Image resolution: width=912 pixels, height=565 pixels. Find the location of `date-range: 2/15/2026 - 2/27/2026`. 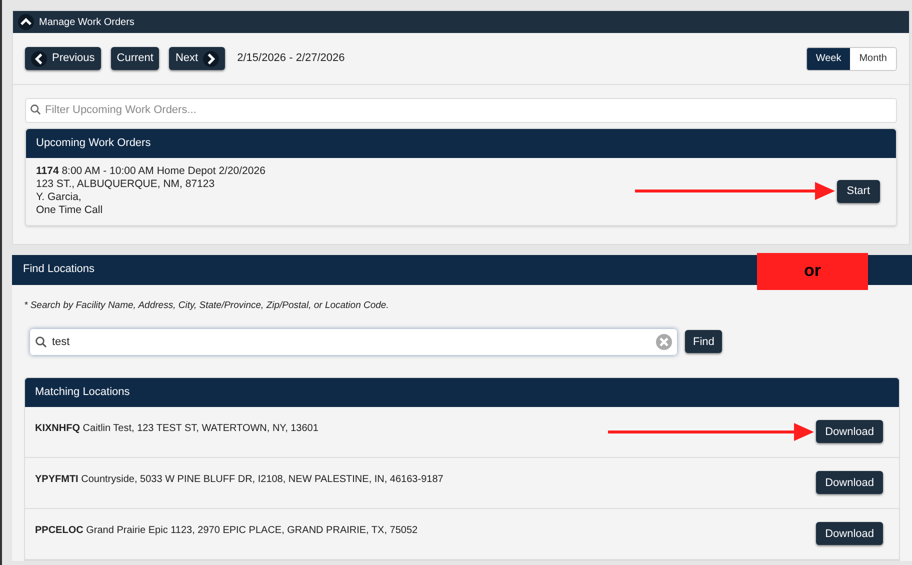

date-range: 2/15/2026 - 2/27/2026 is located at coordinates (291, 58).